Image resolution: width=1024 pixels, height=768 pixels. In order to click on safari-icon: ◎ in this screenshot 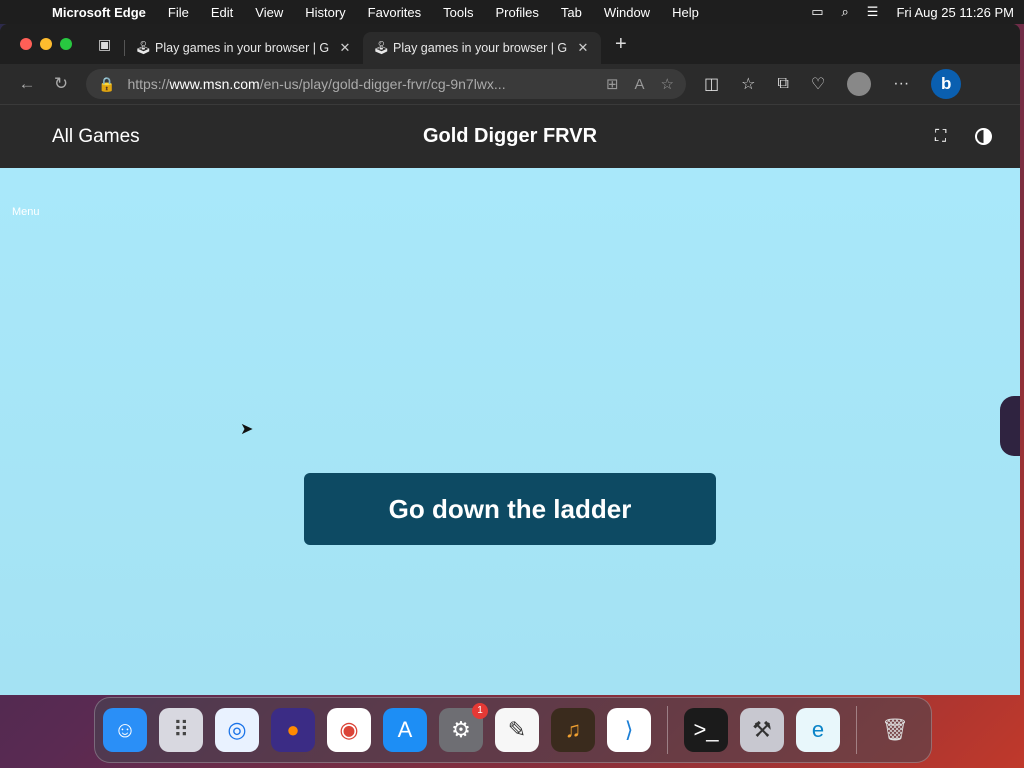, I will do `click(237, 730)`.